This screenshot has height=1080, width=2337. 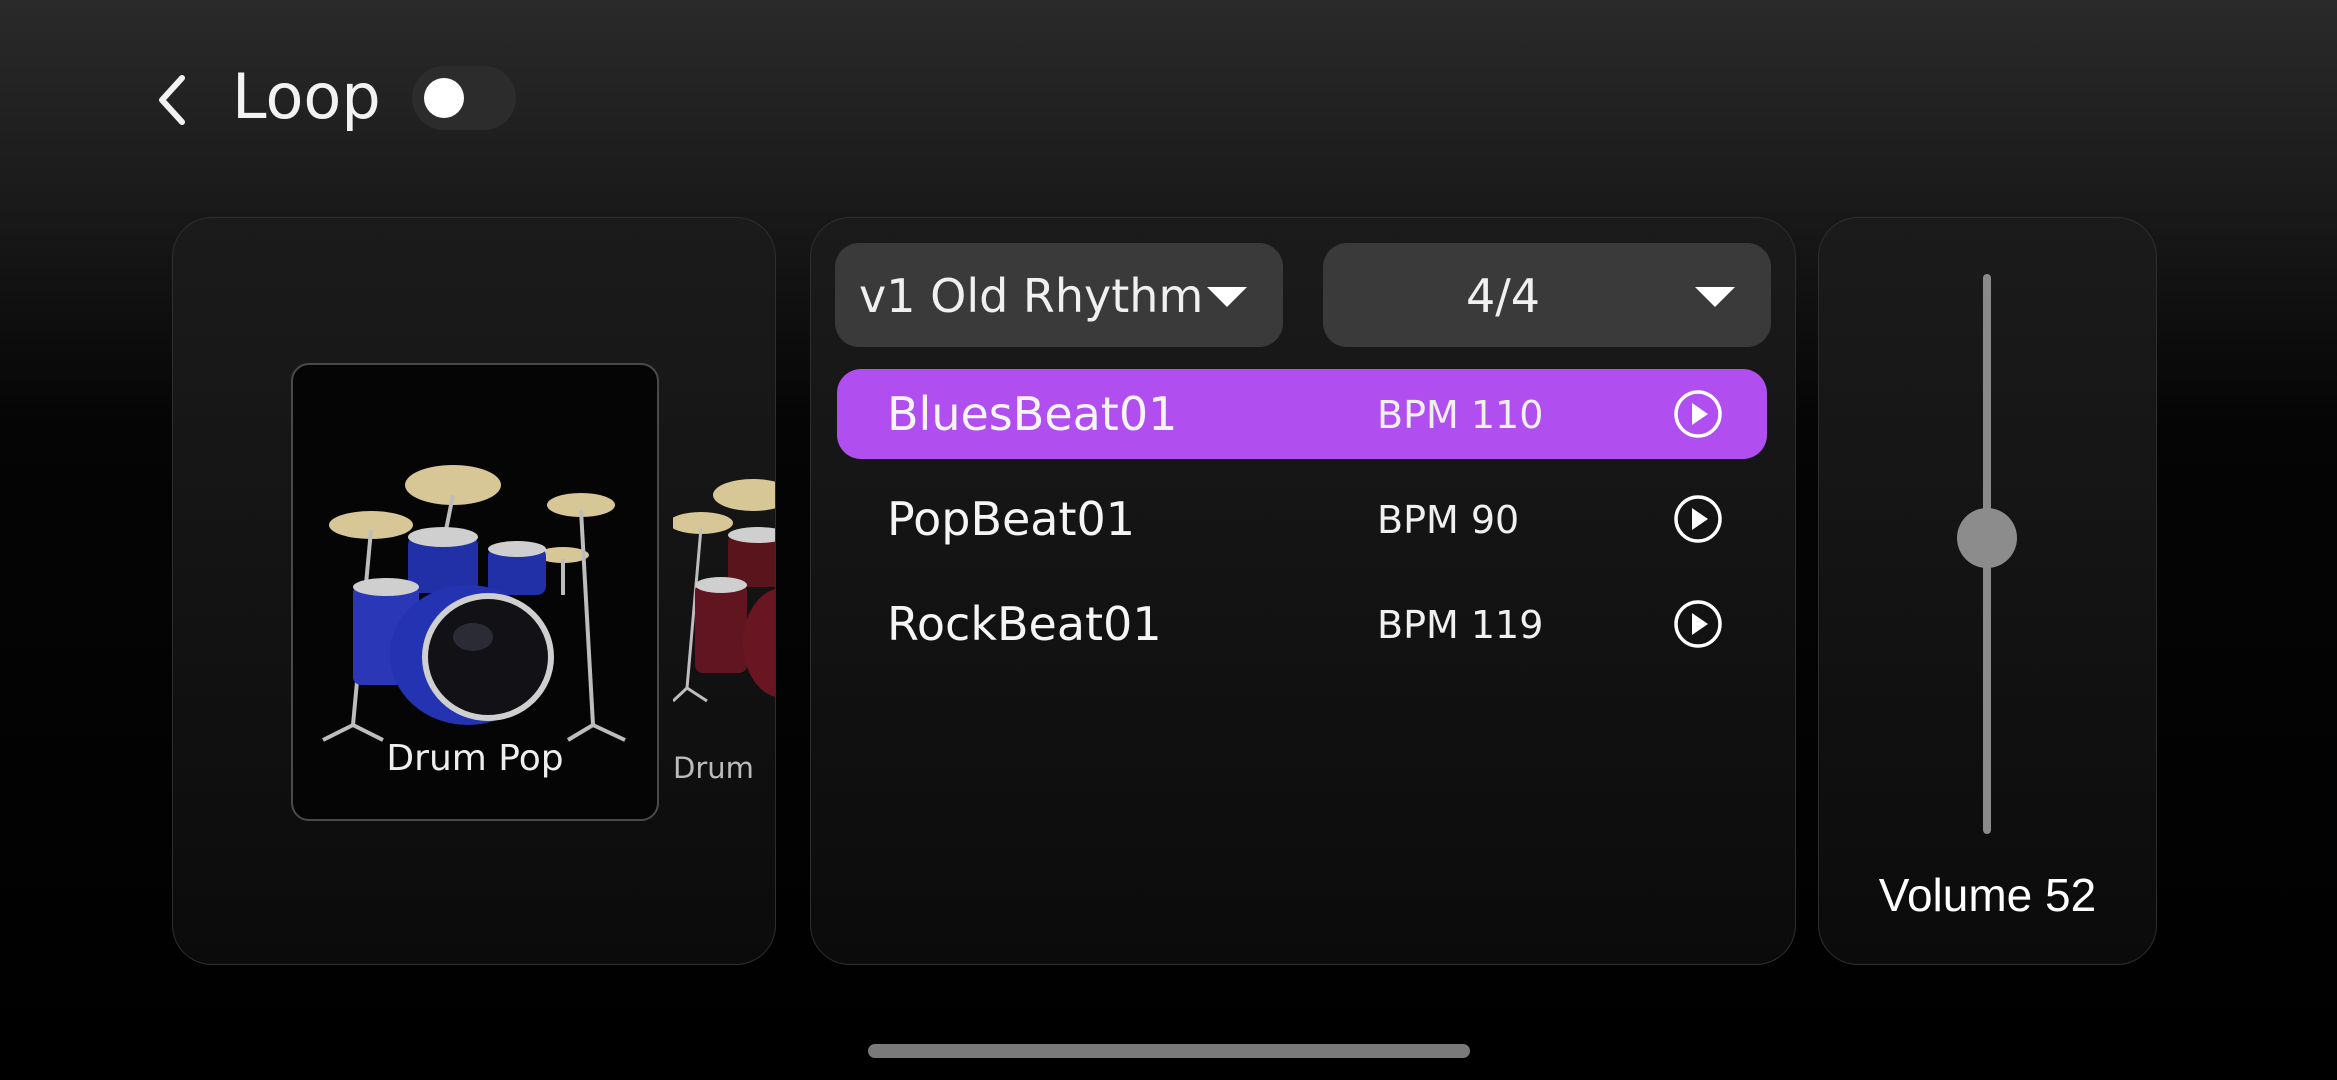 What do you see at coordinates (1031, 296) in the screenshot?
I see `rhythm-dropdown-label: v1 Old Rhythm` at bounding box center [1031, 296].